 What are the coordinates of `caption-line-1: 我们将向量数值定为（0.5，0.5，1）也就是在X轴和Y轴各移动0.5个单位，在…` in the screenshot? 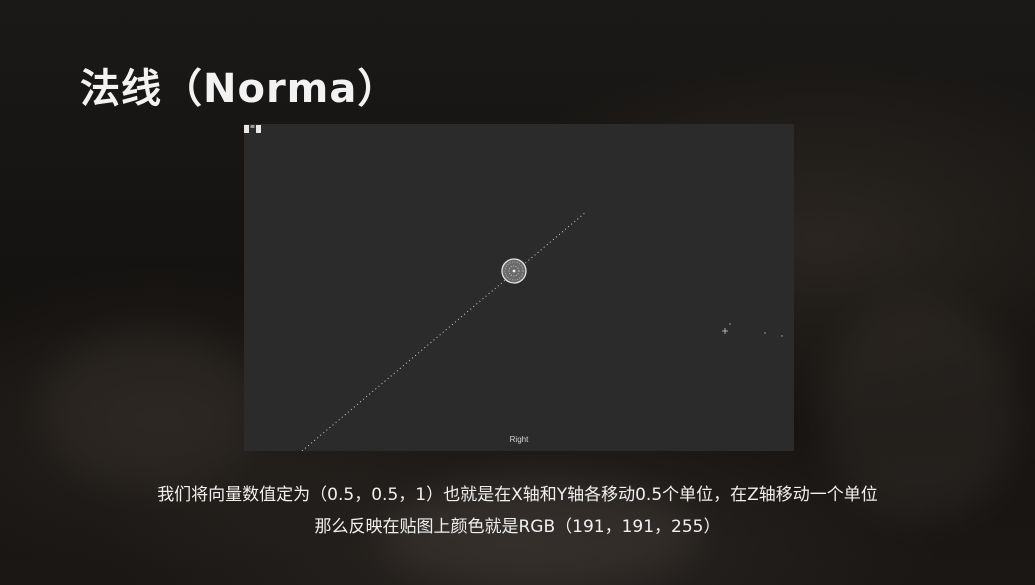 It's located at (517, 495).